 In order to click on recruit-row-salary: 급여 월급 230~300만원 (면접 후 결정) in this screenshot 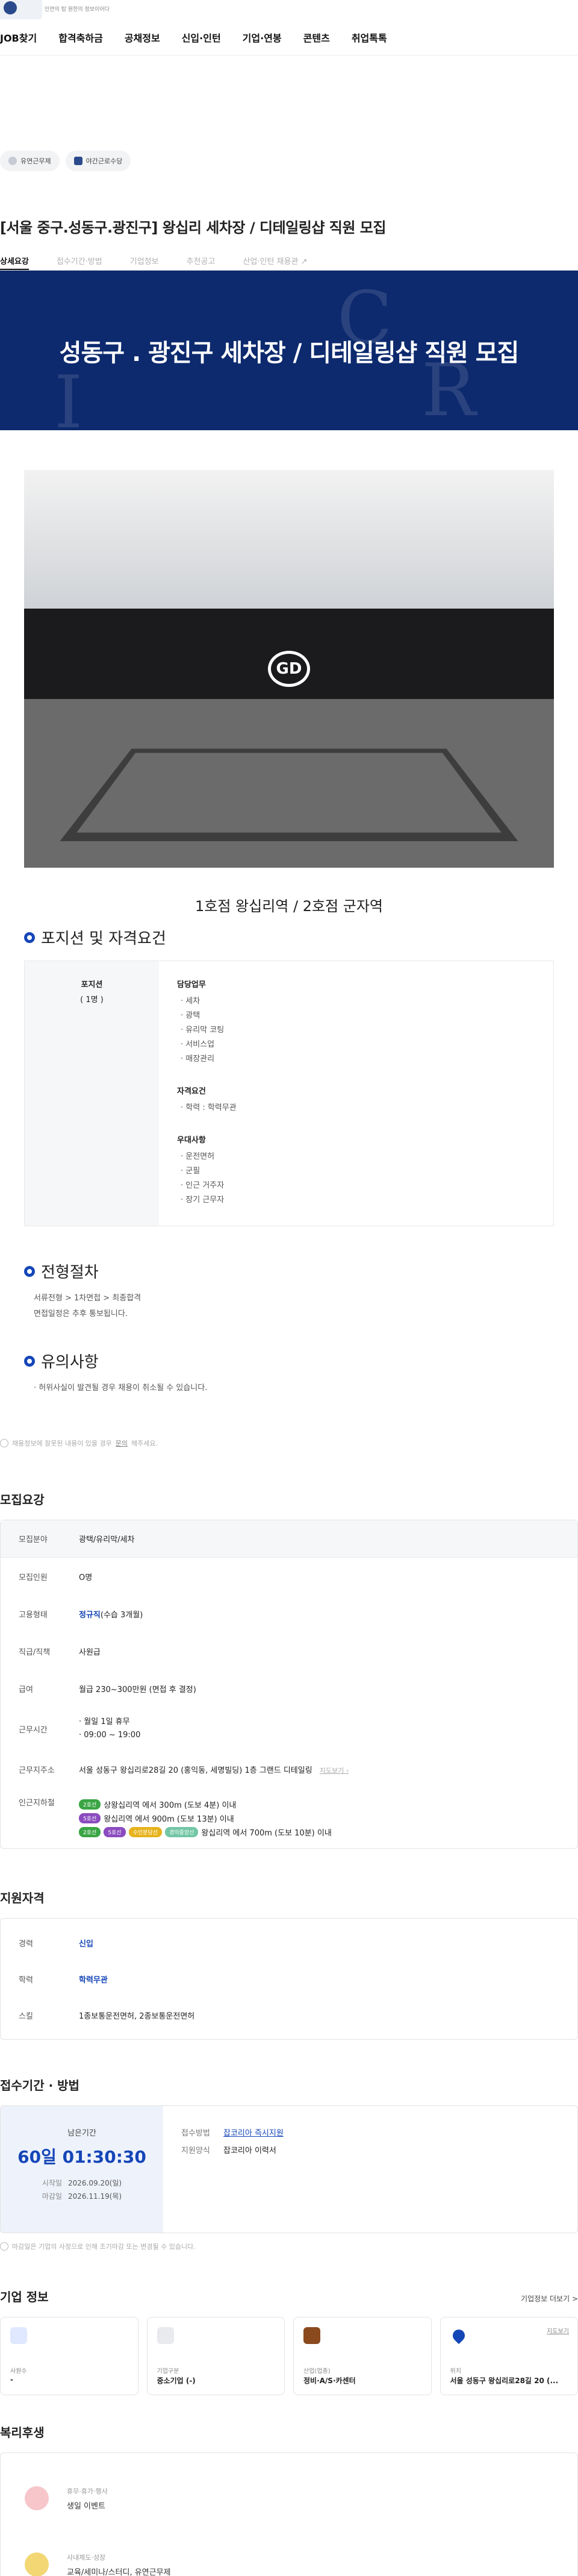, I will do `click(107, 1689)`.